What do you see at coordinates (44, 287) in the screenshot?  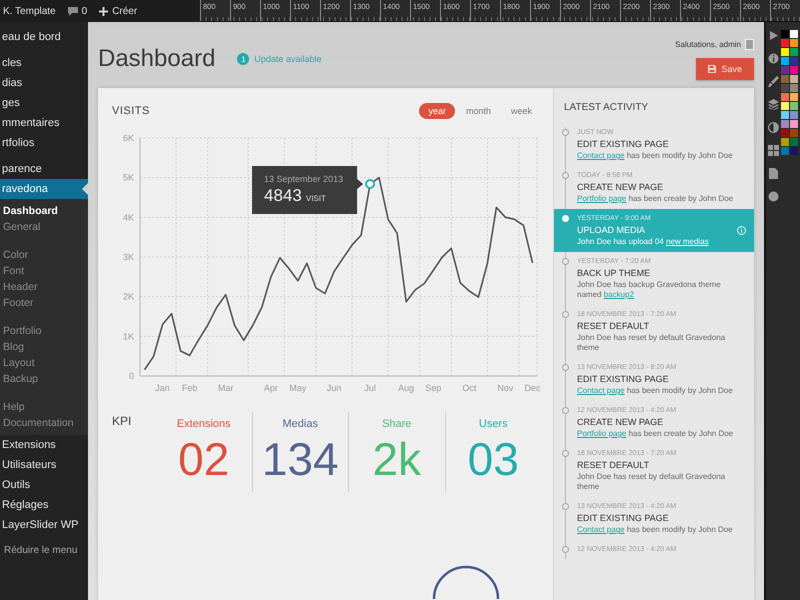 I see `submenu-item: Header` at bounding box center [44, 287].